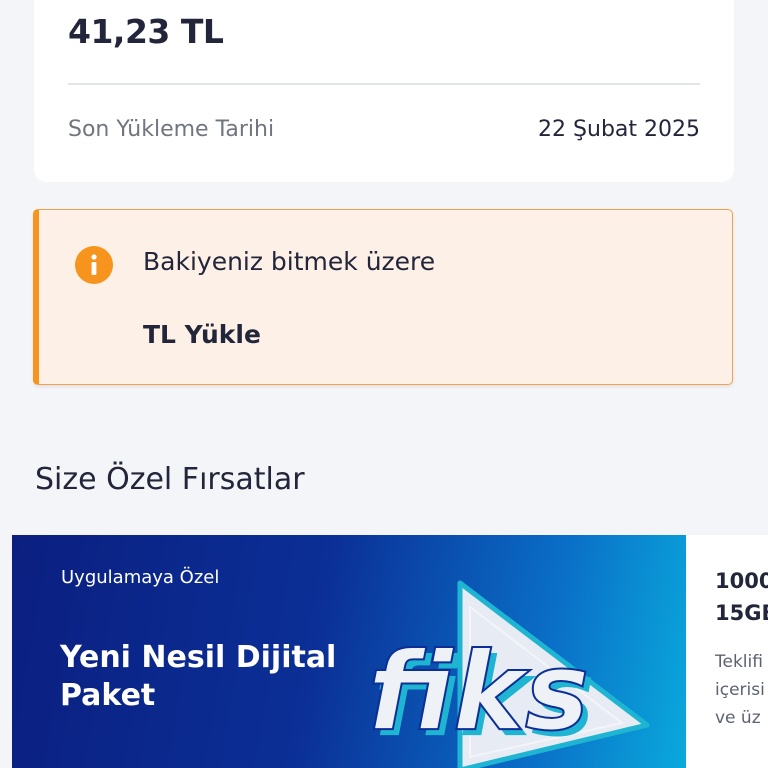 This screenshot has width=768, height=768. Describe the element at coordinates (94, 265) in the screenshot. I see `info-icon` at that location.